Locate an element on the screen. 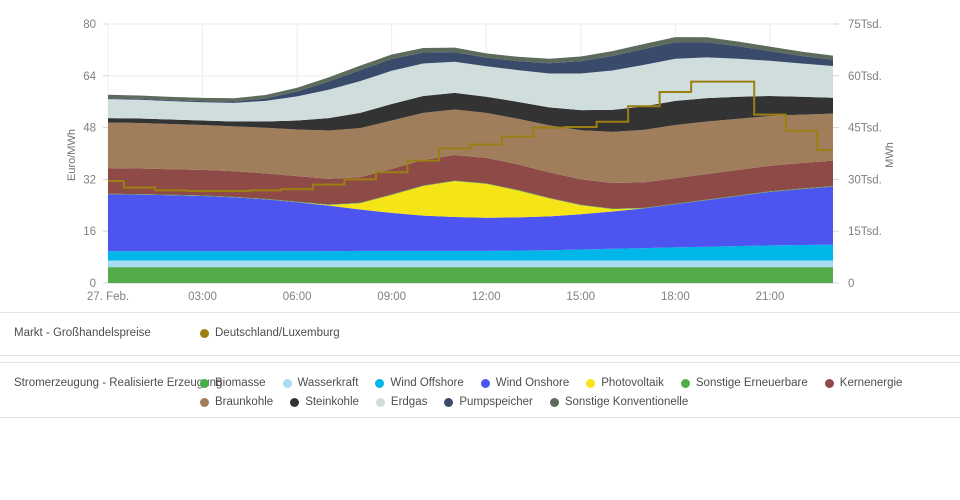 The height and width of the screenshot is (500, 960). right-axis-tick: 0 is located at coordinates (851, 284).